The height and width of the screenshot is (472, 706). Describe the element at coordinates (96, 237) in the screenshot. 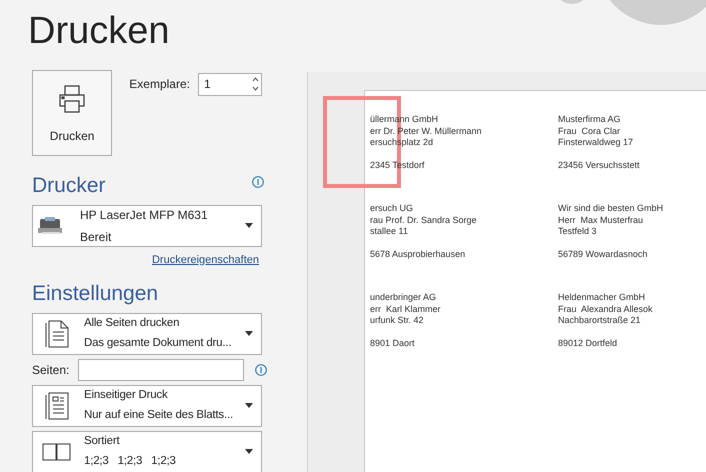

I see `printer-status: Bereit` at that location.